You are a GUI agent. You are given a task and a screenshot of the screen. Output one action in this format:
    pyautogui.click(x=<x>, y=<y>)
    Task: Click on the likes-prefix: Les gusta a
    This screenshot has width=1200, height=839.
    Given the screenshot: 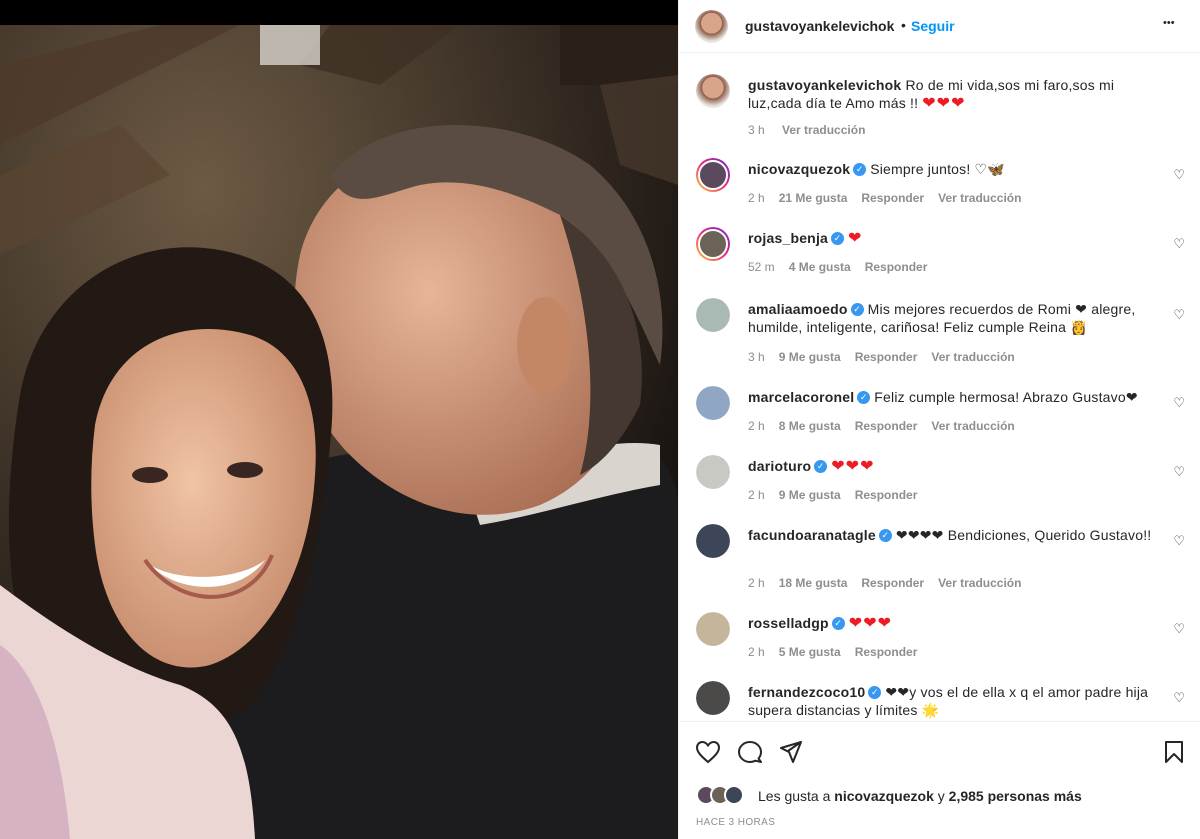 What is the action you would take?
    pyautogui.click(x=794, y=796)
    